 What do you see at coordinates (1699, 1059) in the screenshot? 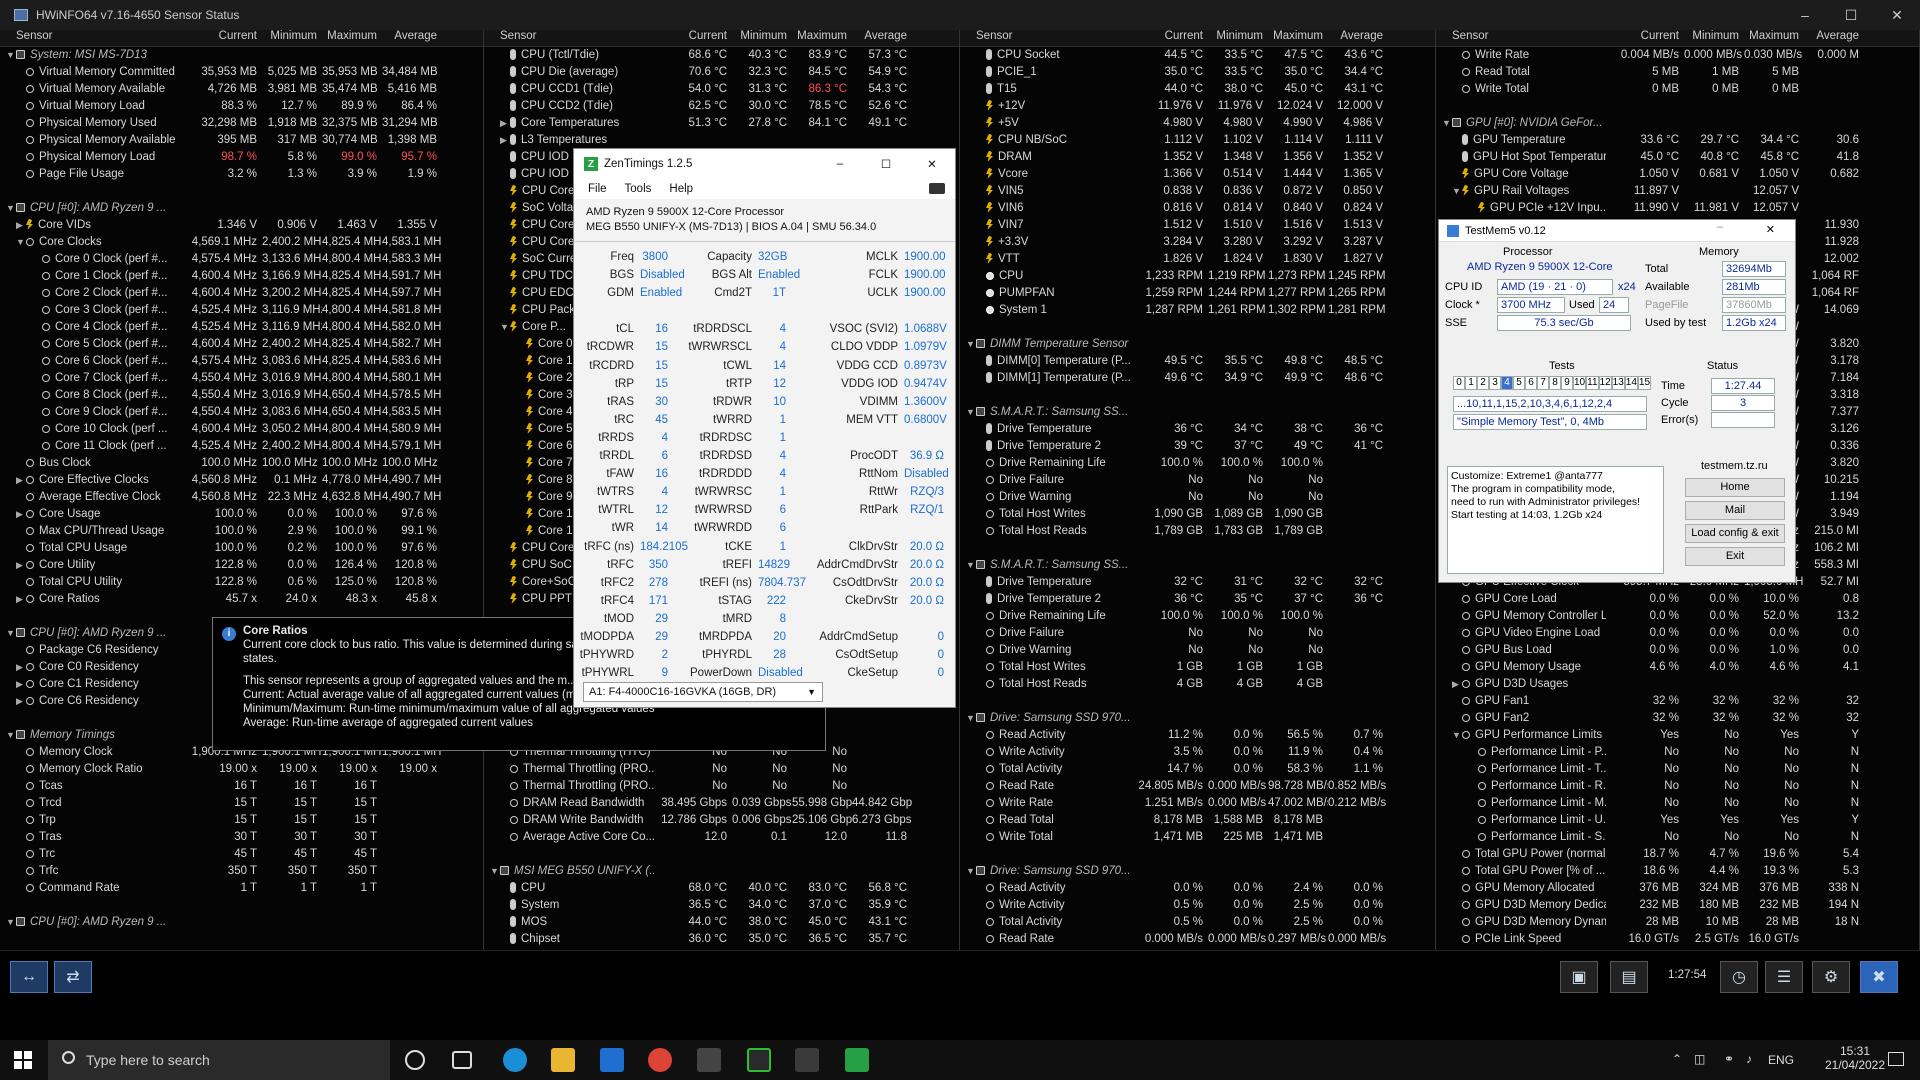
I see `network-icon: ◫` at bounding box center [1699, 1059].